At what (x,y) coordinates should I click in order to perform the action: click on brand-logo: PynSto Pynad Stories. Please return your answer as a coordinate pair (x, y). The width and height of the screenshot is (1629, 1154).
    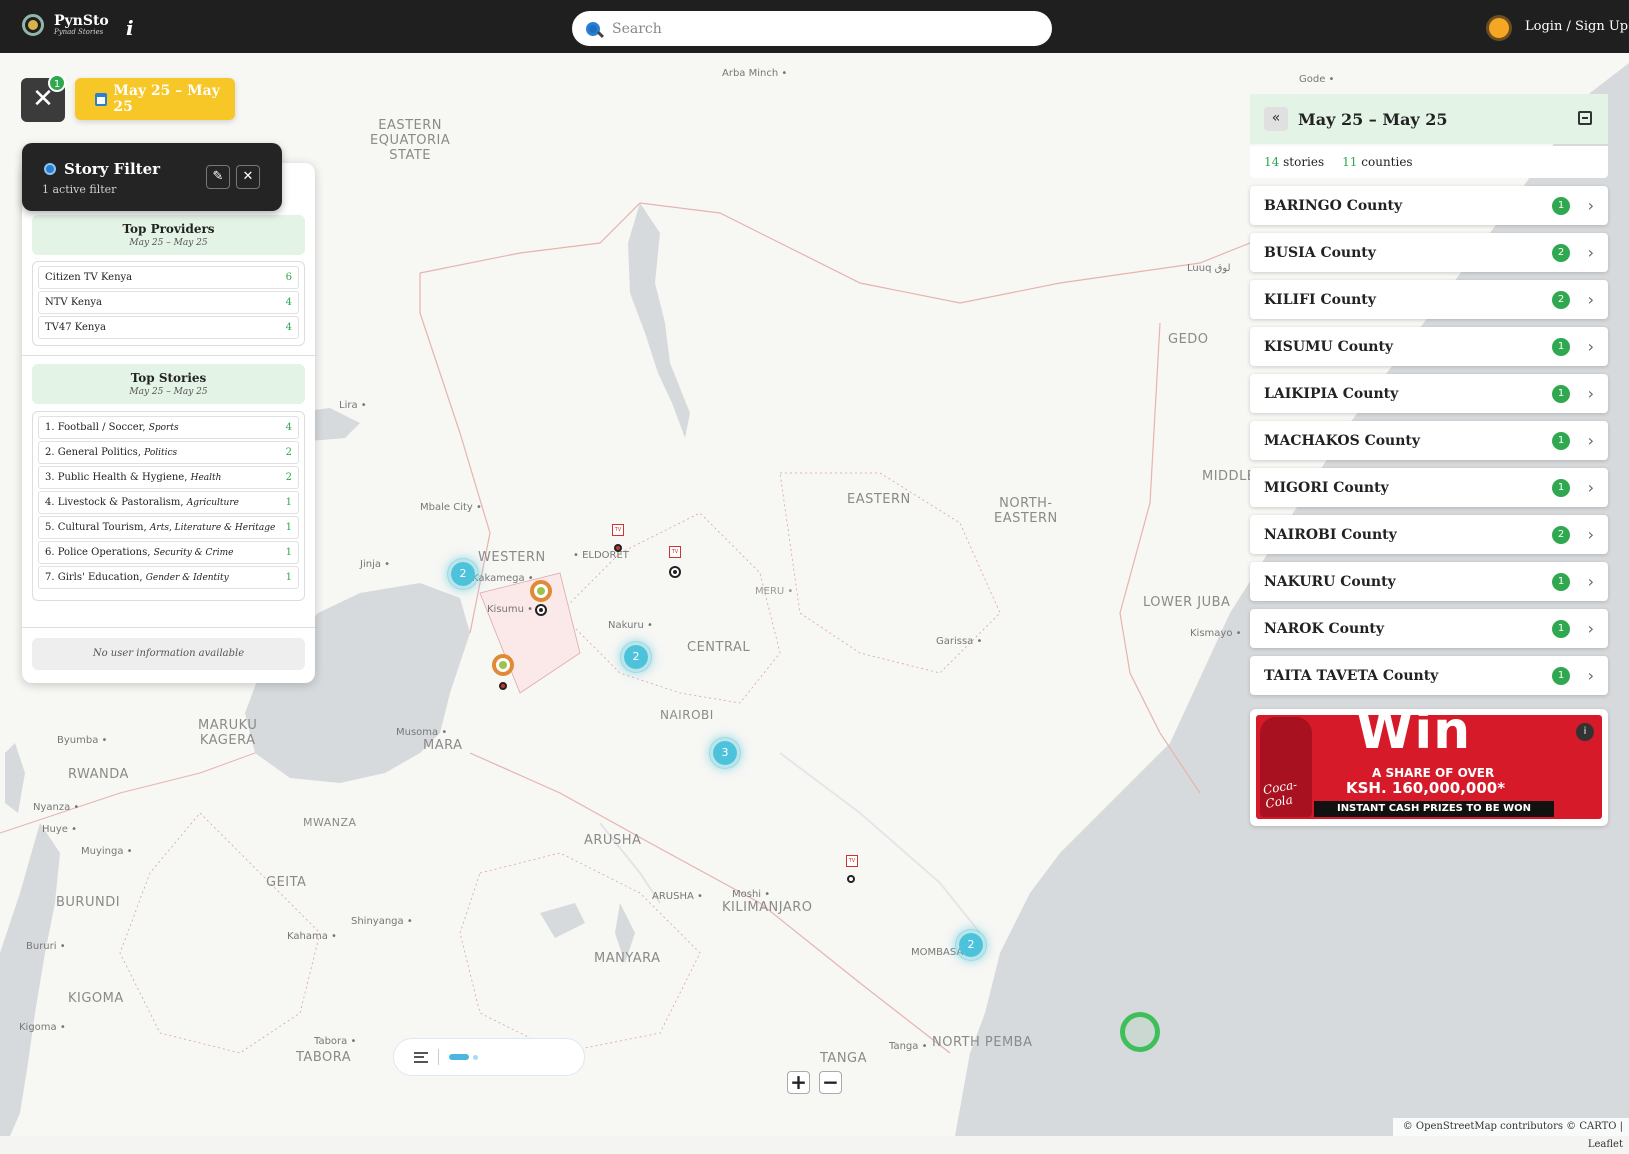
    Looking at the image, I should click on (65, 25).